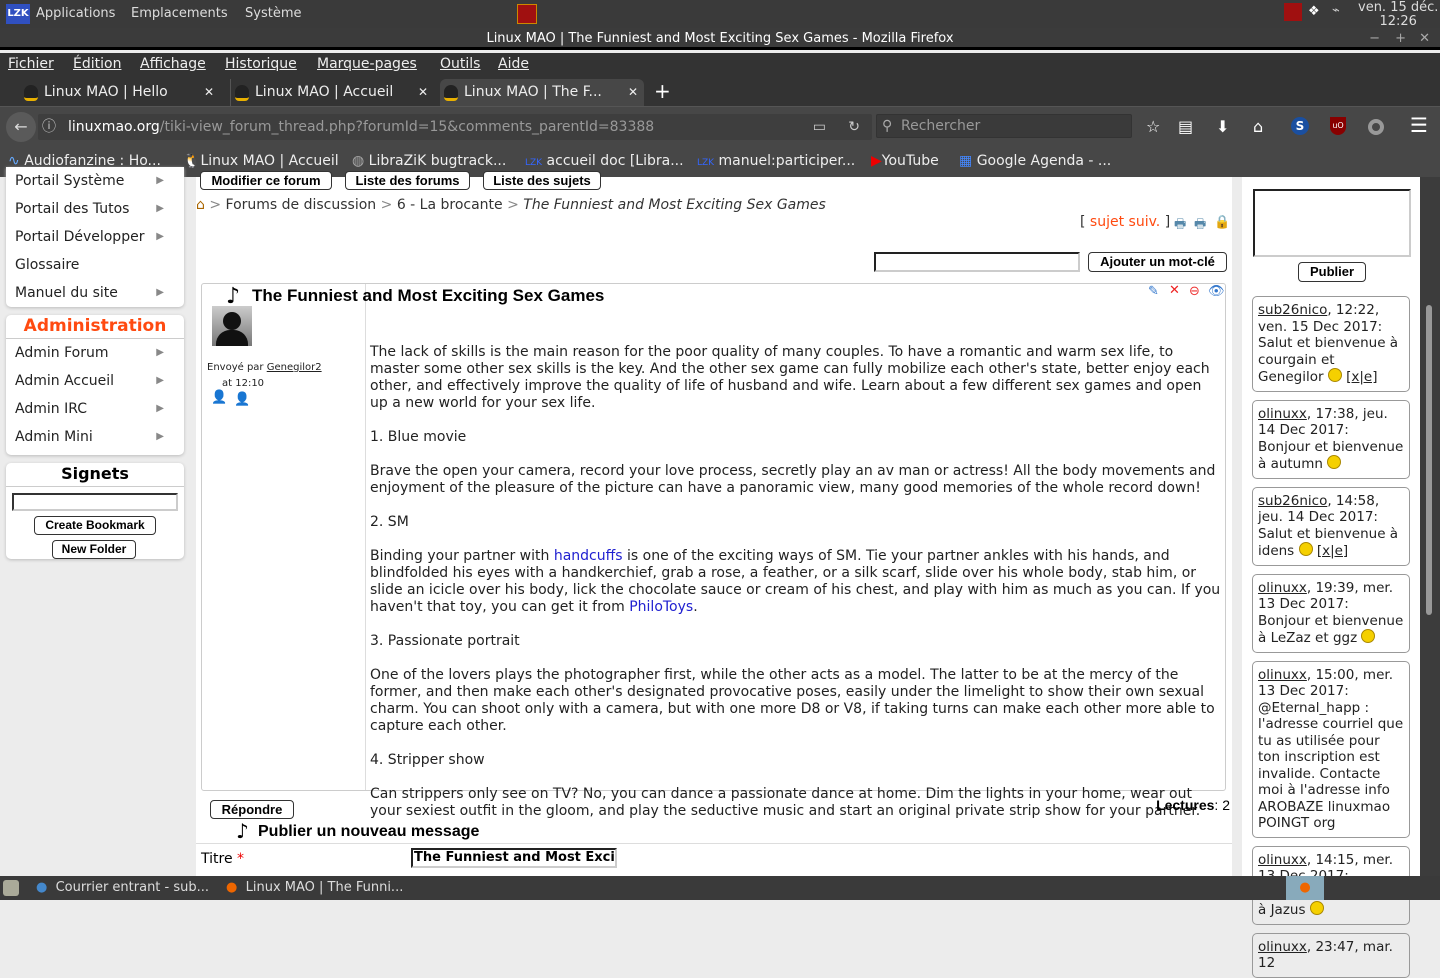 The width and height of the screenshot is (1440, 978). I want to click on breadcrumb-forum: 6 - La brocante, so click(450, 205).